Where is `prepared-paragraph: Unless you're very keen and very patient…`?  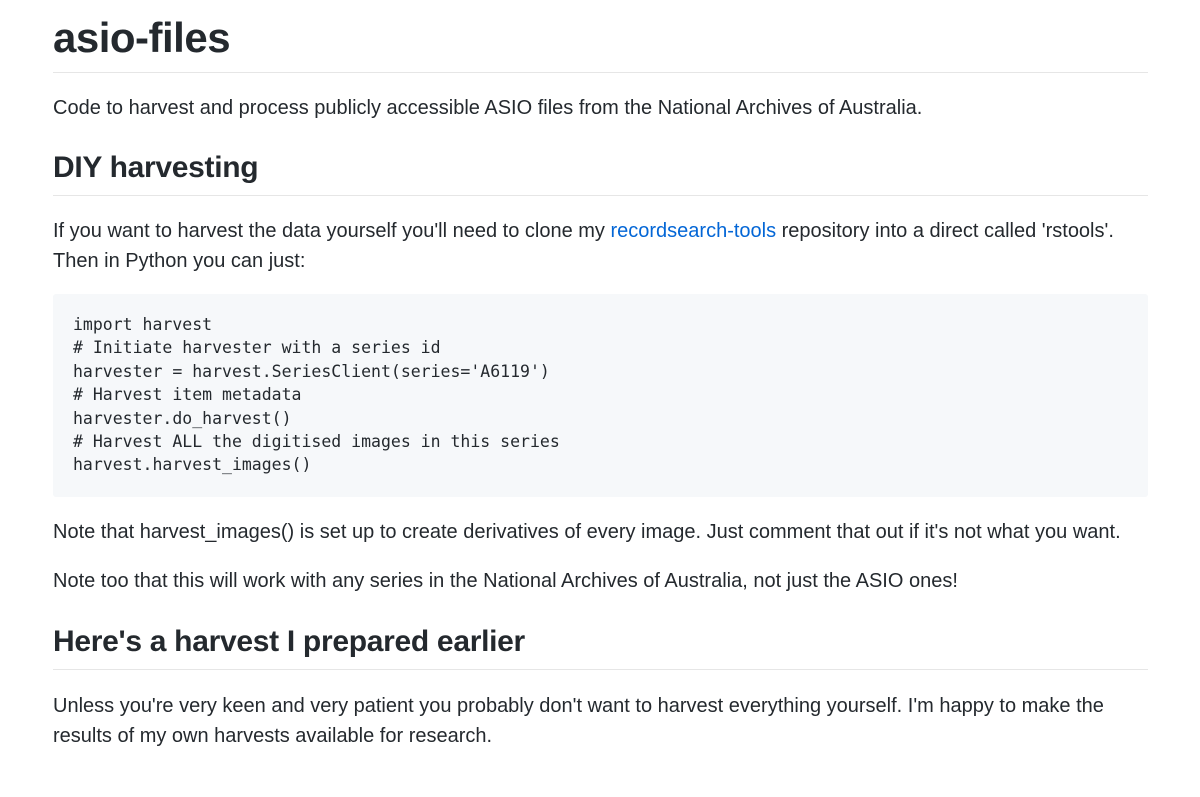 prepared-paragraph: Unless you're very keen and very patient… is located at coordinates (578, 720).